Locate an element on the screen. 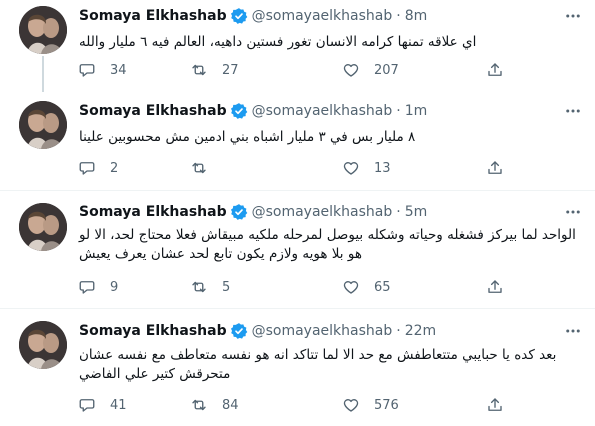 This screenshot has width=595, height=426. like-button: 207 is located at coordinates (367, 70).